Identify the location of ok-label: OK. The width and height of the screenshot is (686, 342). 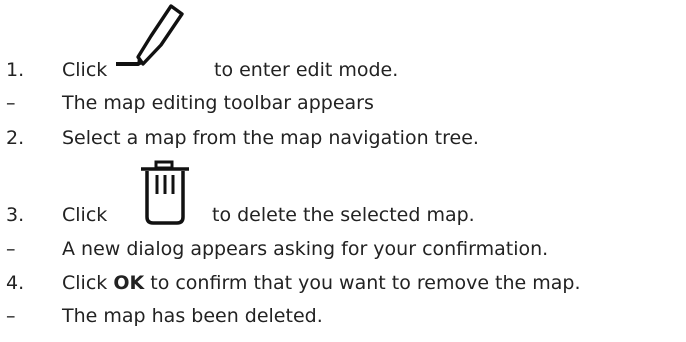
(129, 283).